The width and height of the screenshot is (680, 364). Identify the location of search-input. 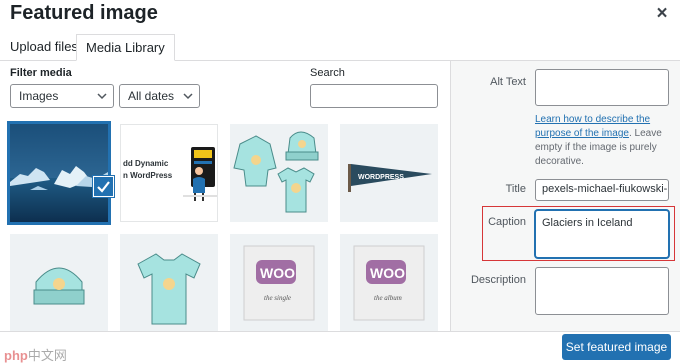
(374, 96).